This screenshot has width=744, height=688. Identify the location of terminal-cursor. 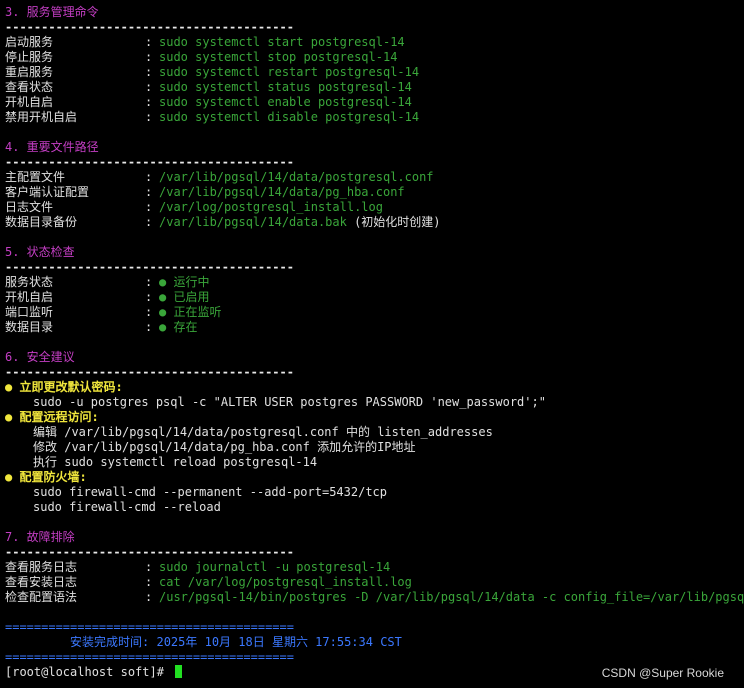
(179, 671).